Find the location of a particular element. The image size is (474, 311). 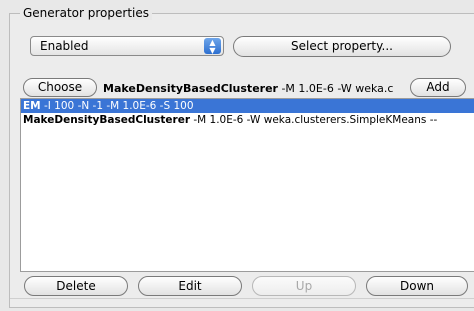

select-value: Enabled is located at coordinates (64, 46).